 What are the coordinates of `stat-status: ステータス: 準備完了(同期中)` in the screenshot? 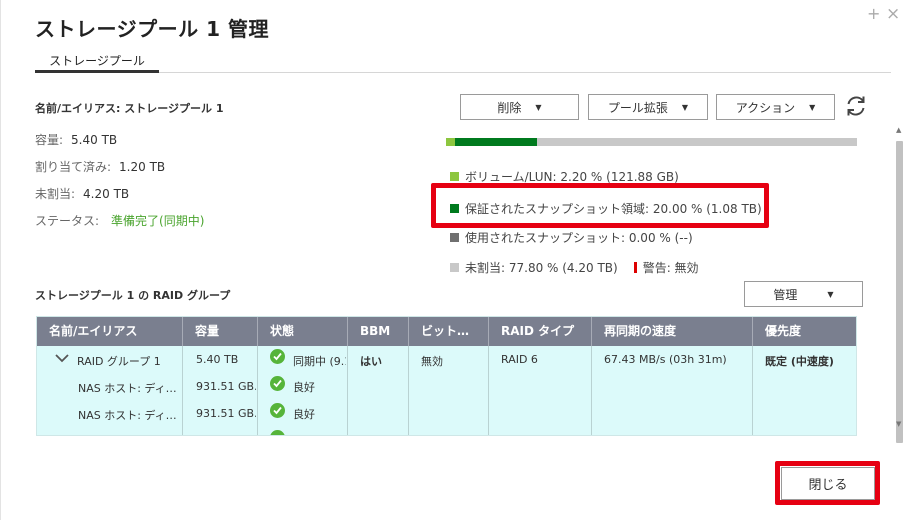 It's located at (119, 220).